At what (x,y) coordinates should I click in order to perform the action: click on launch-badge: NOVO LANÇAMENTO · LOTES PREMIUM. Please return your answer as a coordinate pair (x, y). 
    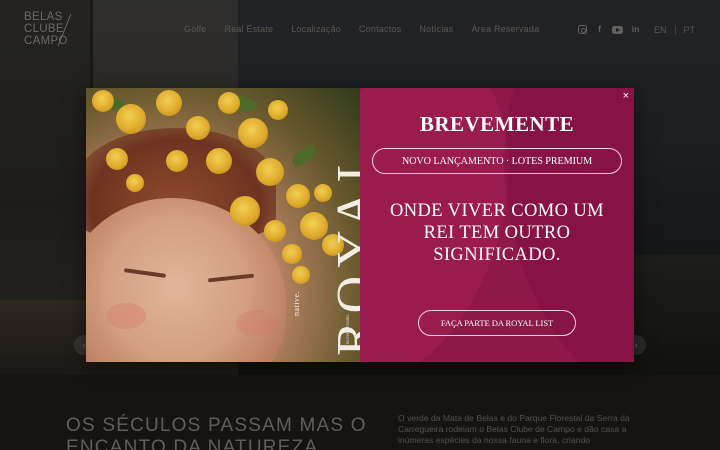
    Looking at the image, I should click on (497, 161).